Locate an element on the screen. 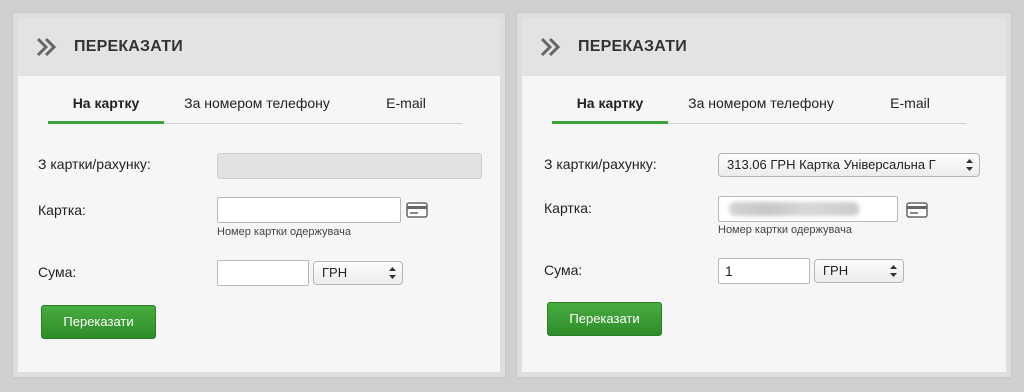 This screenshot has height=392, width=1024. blurred-card-number is located at coordinates (794, 209).